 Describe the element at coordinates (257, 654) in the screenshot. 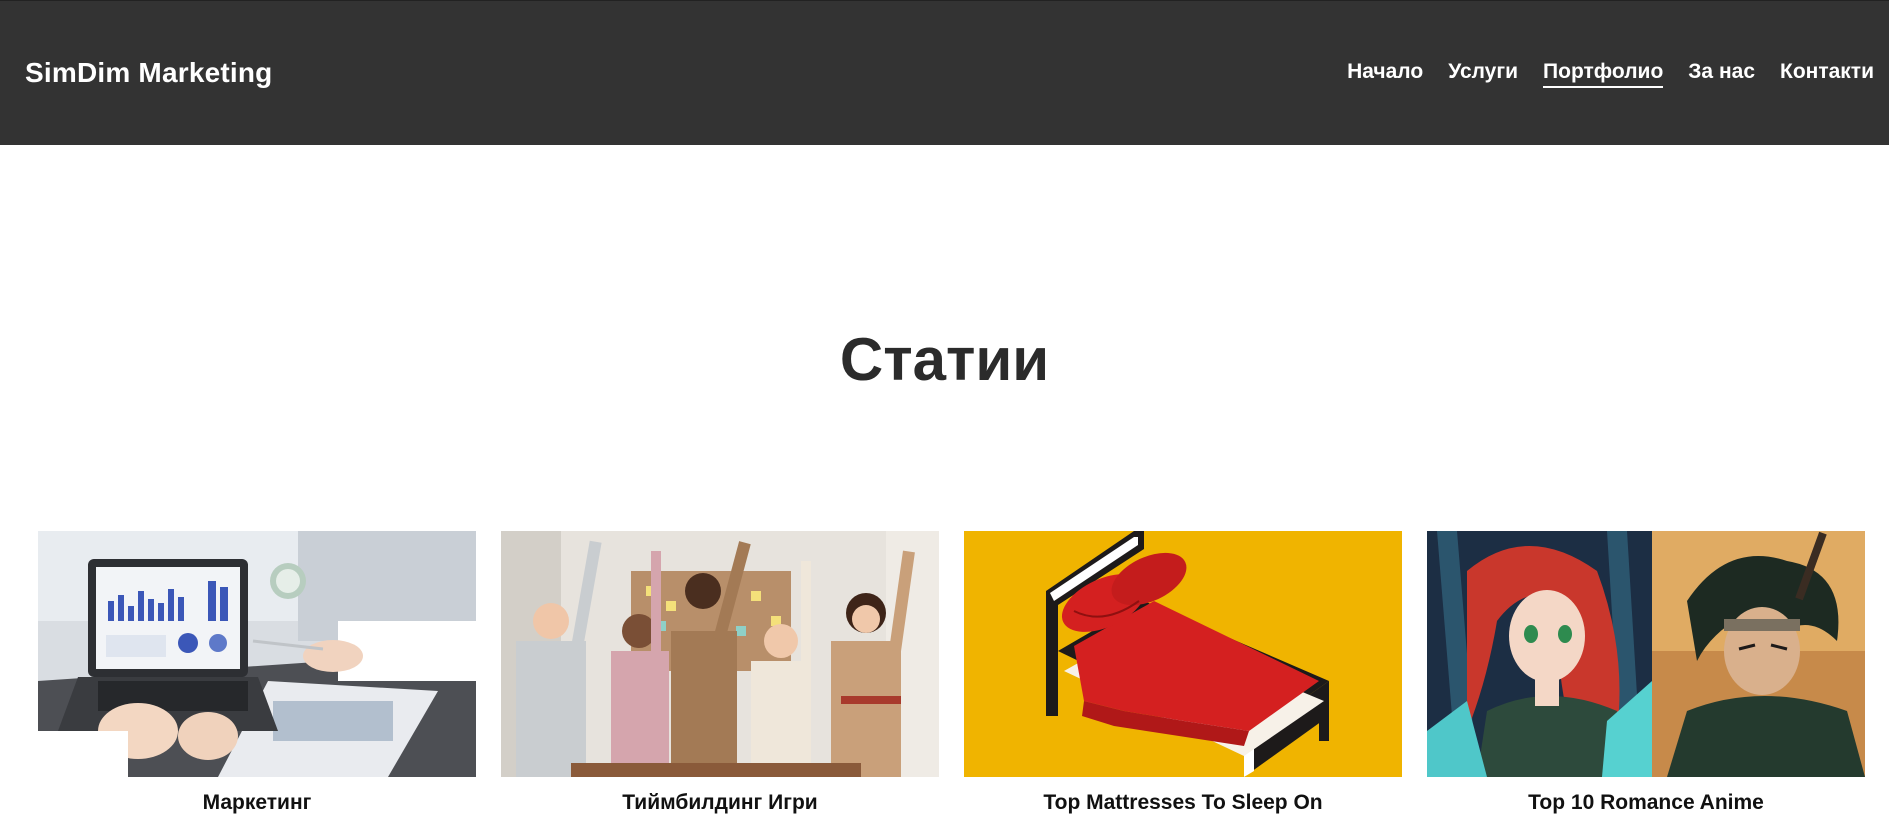

I see `article-image-marketing` at that location.